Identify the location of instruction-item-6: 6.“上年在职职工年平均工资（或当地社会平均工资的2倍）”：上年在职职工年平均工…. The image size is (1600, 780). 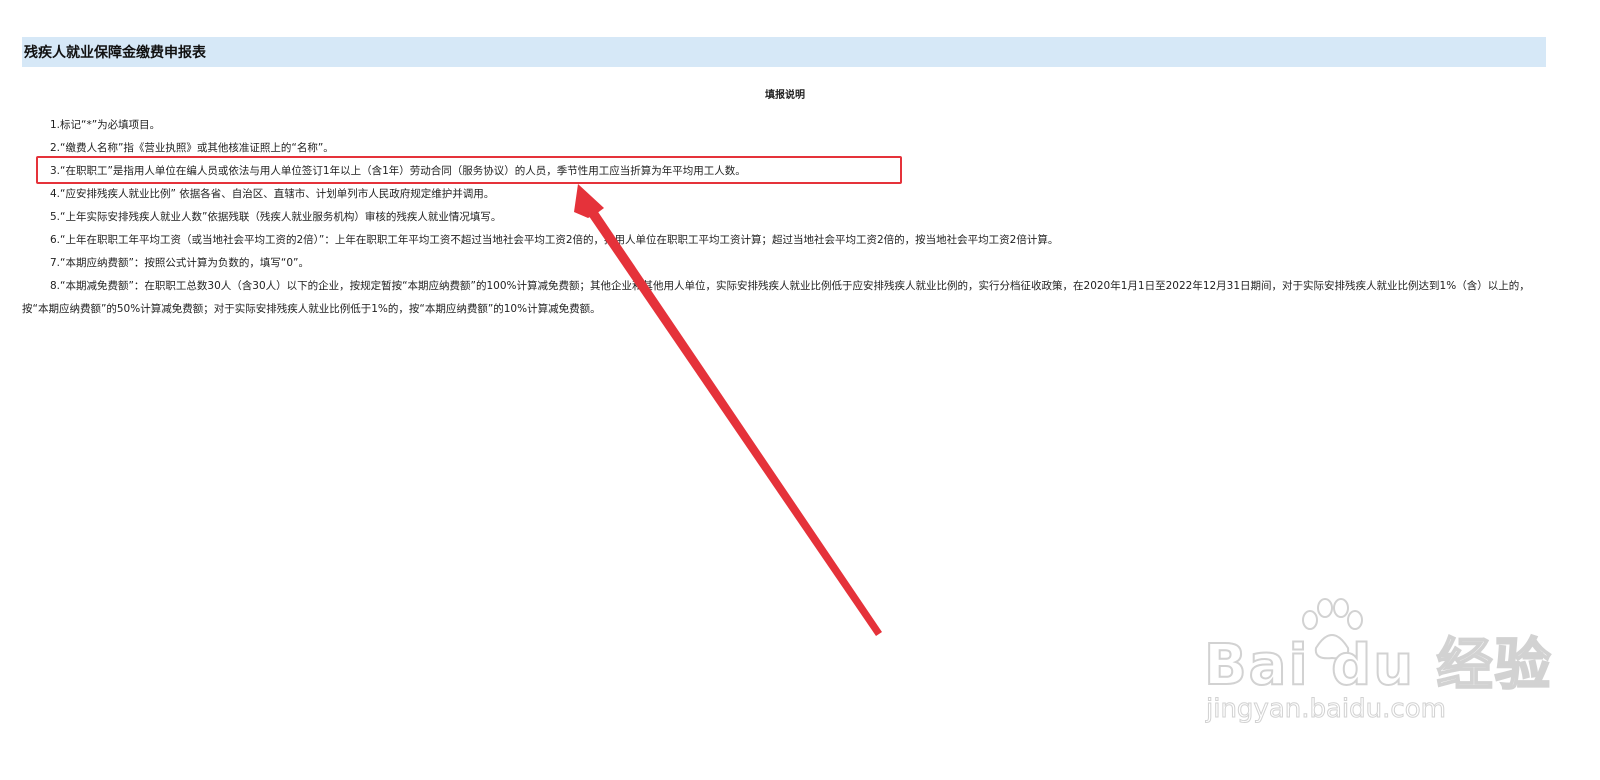
(554, 240).